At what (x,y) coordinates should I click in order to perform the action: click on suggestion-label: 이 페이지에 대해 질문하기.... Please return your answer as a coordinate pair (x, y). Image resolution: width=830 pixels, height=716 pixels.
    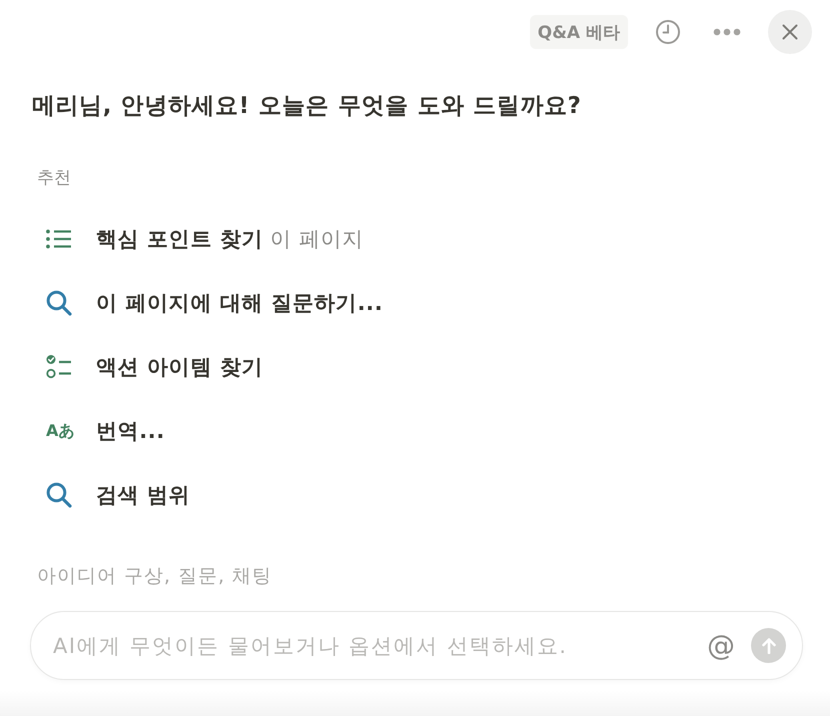
    Looking at the image, I should click on (240, 303).